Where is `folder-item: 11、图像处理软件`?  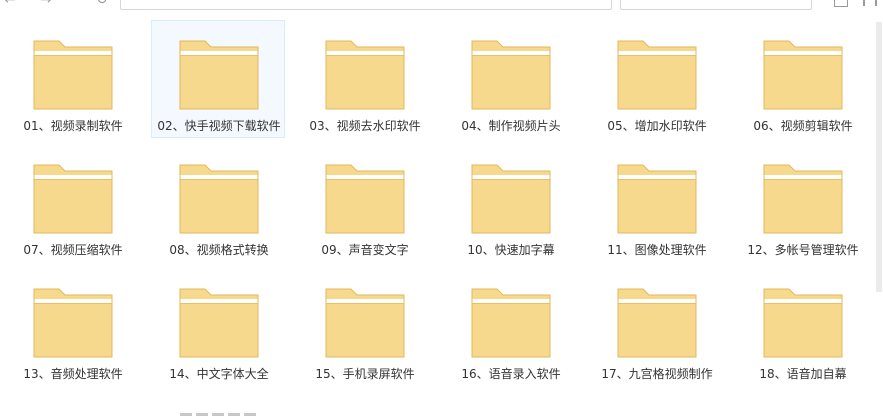 folder-item: 11、图像处理软件 is located at coordinates (656, 203).